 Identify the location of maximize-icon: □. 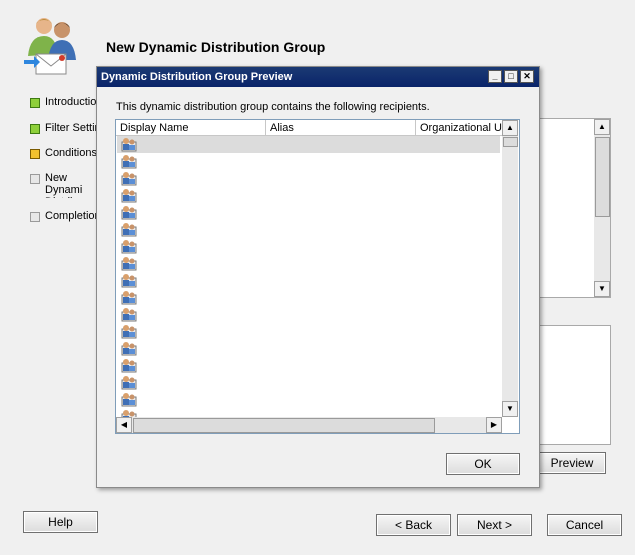
(511, 76).